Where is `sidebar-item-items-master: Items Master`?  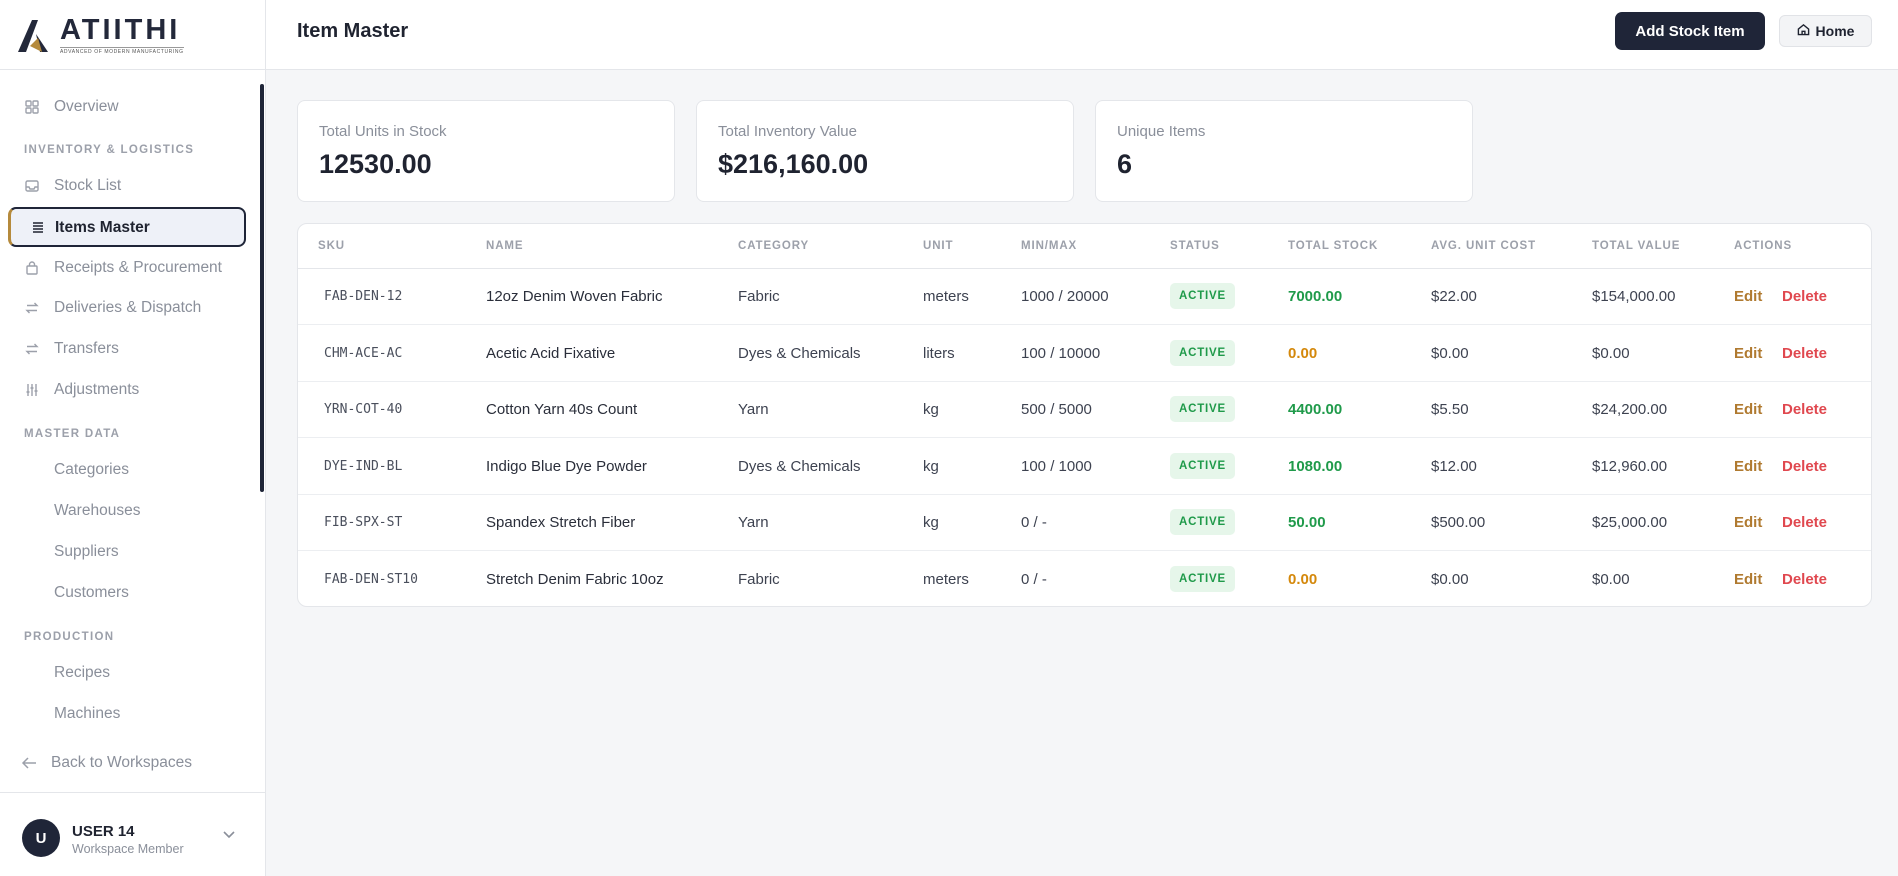
sidebar-item-items-master: Items Master is located at coordinates (127, 227).